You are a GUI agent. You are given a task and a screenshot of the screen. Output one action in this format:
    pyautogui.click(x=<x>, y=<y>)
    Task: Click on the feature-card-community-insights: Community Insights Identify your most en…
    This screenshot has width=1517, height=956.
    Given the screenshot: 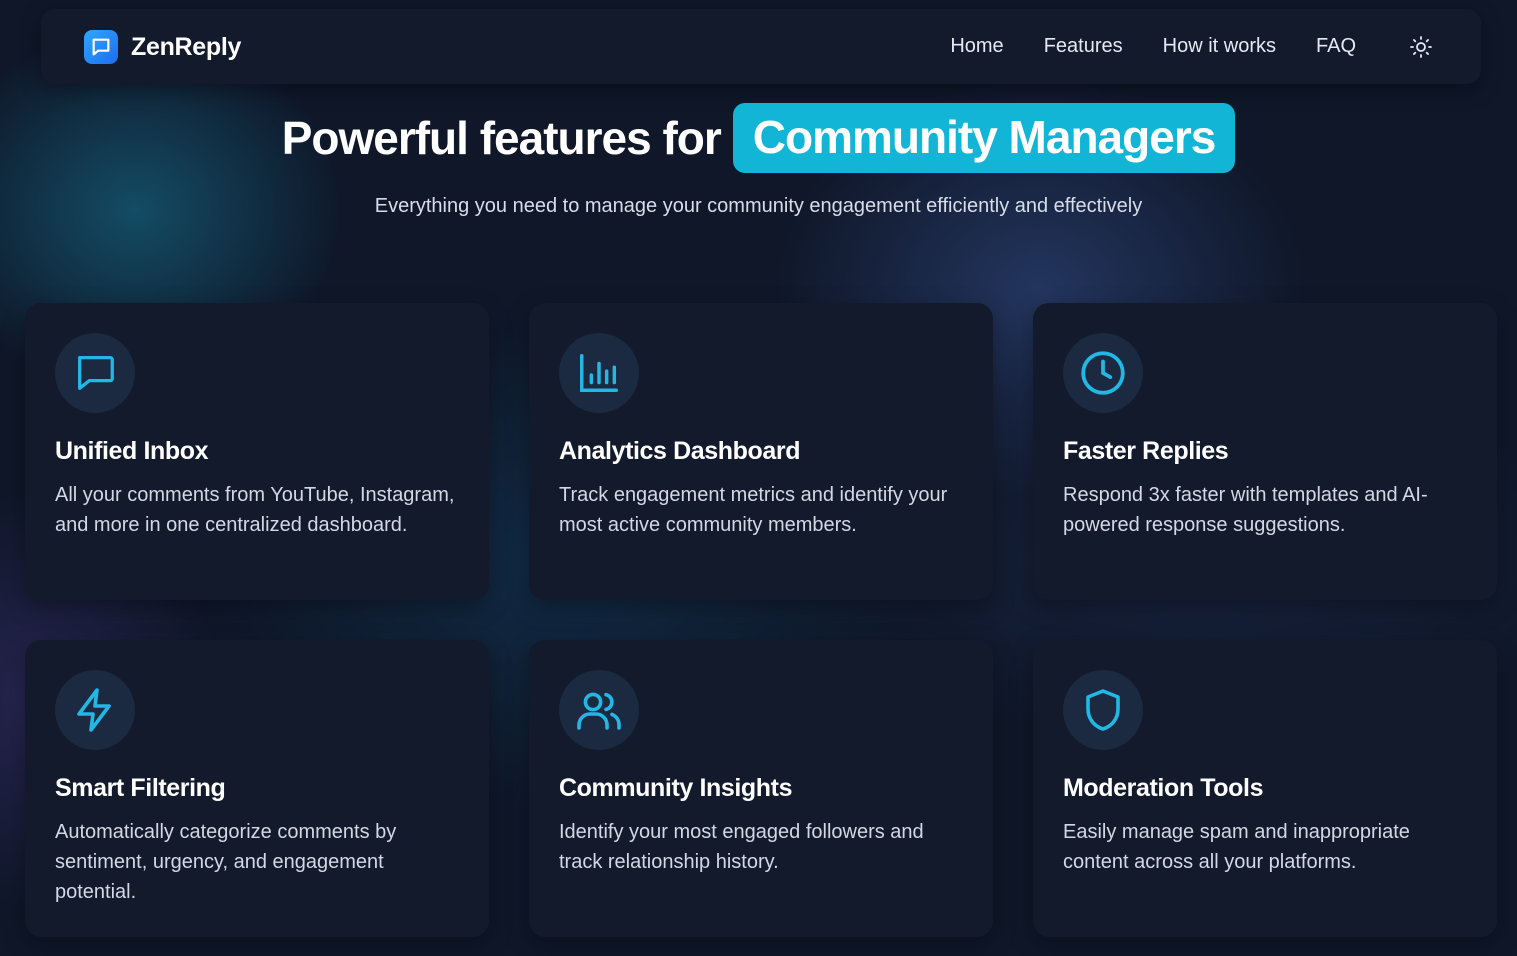 What is the action you would take?
    pyautogui.click(x=761, y=788)
    